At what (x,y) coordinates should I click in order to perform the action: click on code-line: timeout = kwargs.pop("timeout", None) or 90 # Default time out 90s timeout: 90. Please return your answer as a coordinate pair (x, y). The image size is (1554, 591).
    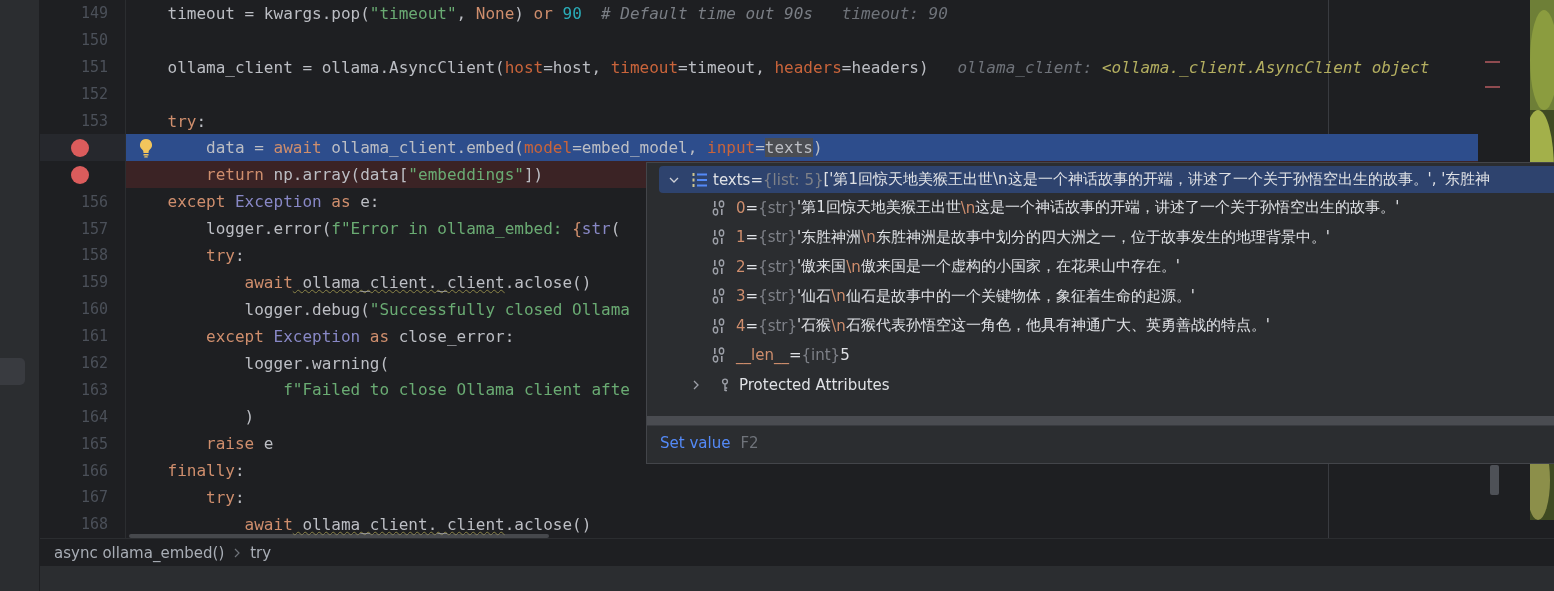
    Looking at the image, I should click on (557, 13).